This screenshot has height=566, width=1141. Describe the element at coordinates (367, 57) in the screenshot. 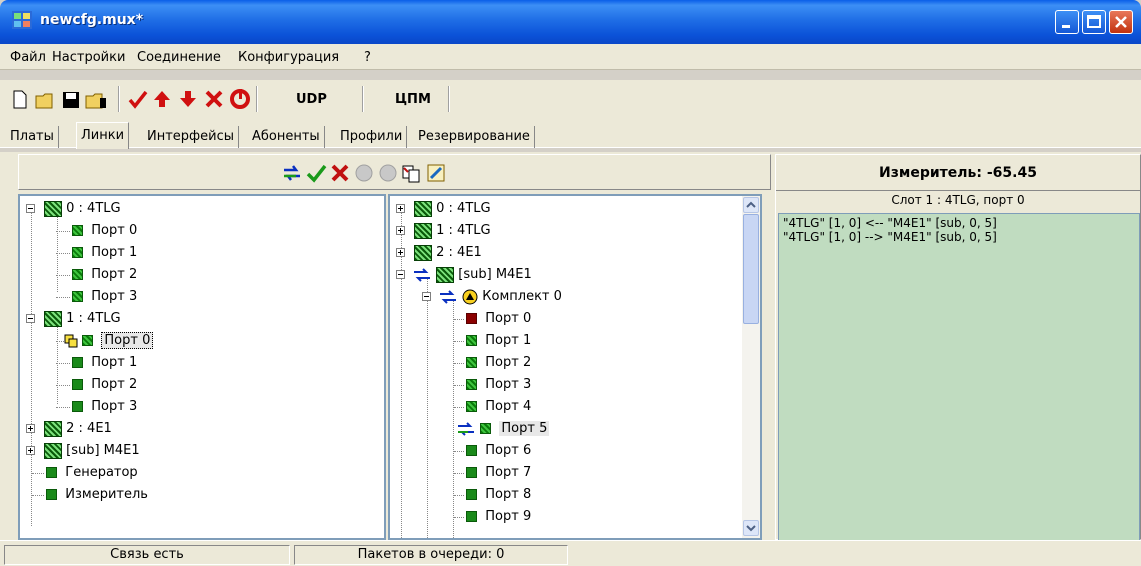

I see `menu-help: ?` at that location.